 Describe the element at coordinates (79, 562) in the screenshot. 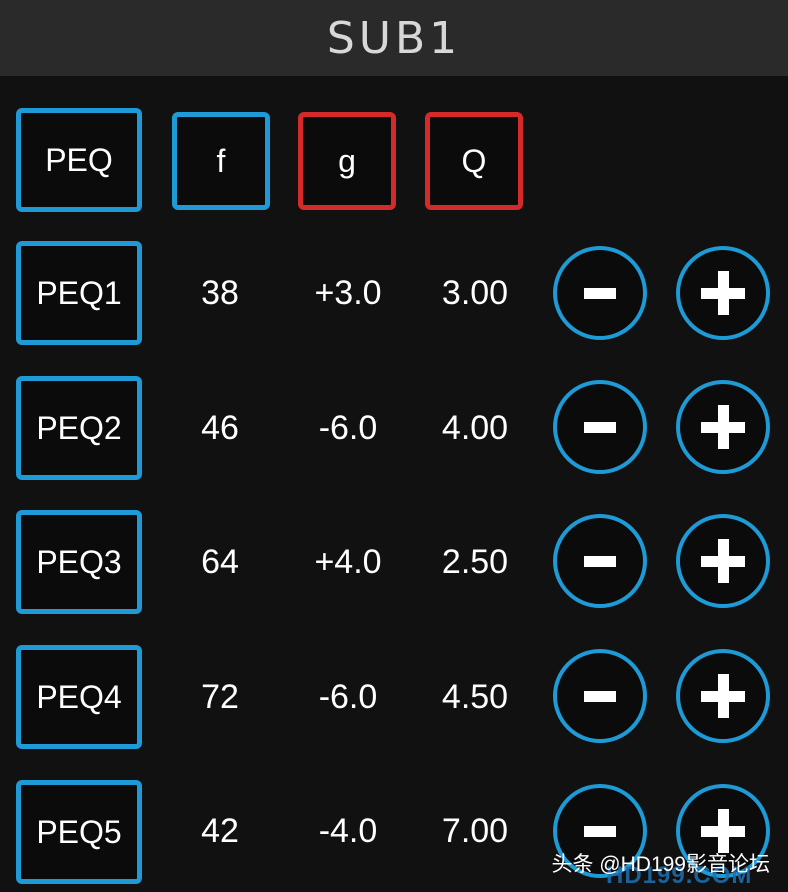

I see `peq3-button: PEQ3` at that location.